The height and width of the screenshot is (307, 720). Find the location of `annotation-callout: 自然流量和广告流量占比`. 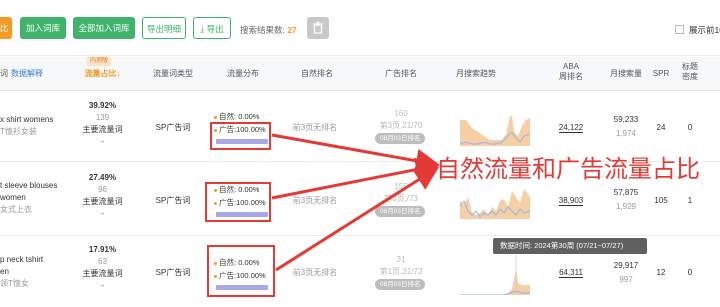

annotation-callout: 自然流量和广告流量占比 is located at coordinates (568, 169).